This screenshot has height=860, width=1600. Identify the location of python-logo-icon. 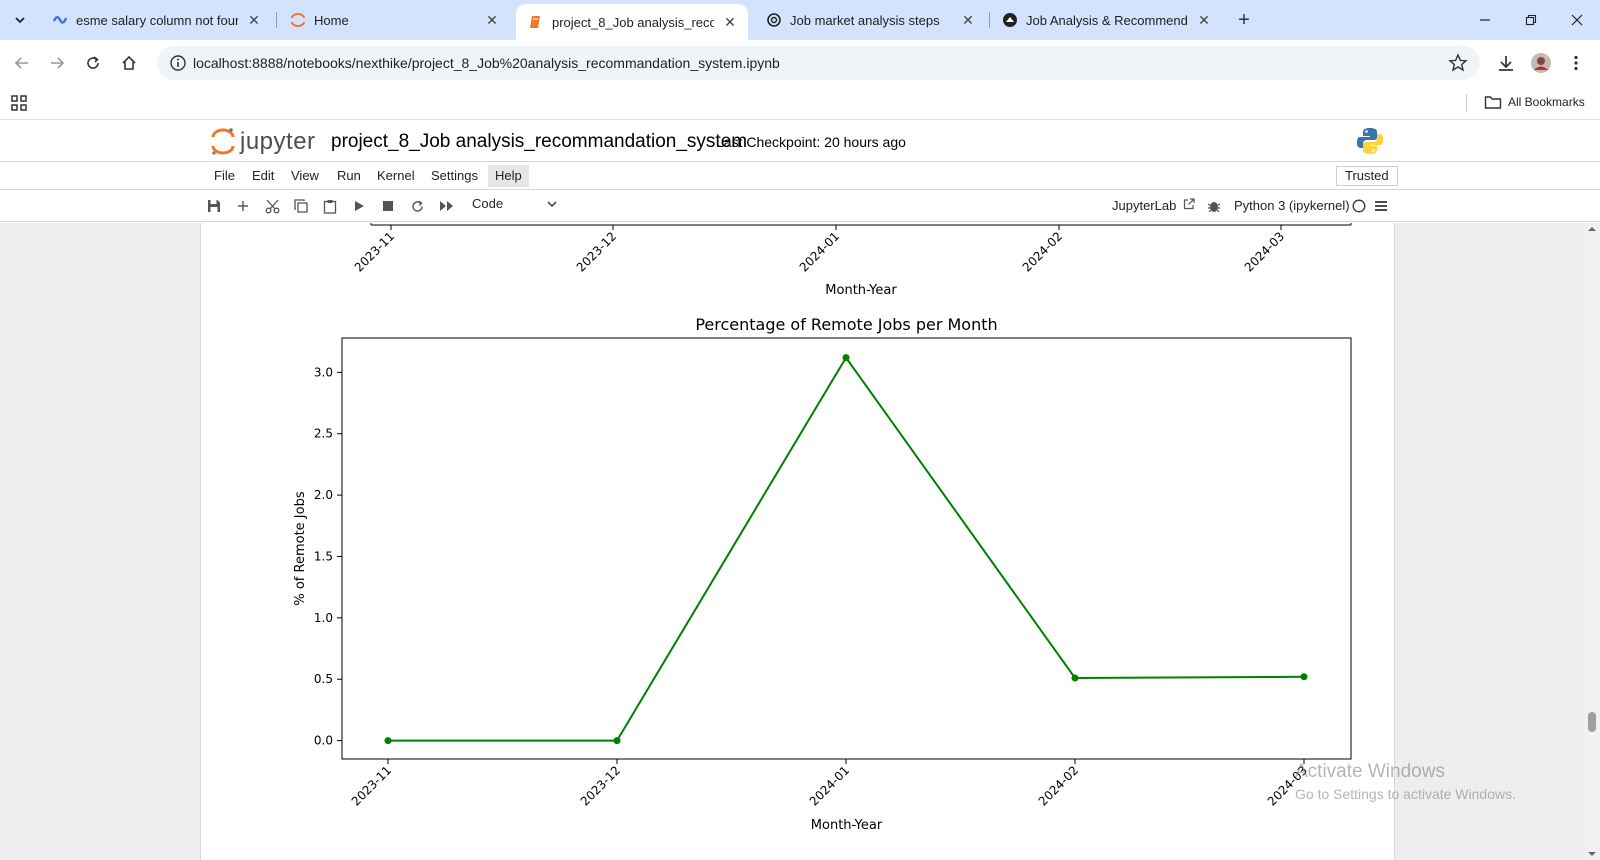
(1370, 141).